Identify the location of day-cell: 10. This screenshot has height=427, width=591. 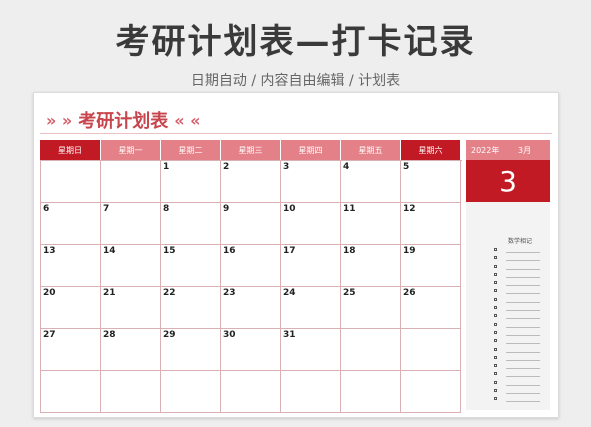
(311, 224).